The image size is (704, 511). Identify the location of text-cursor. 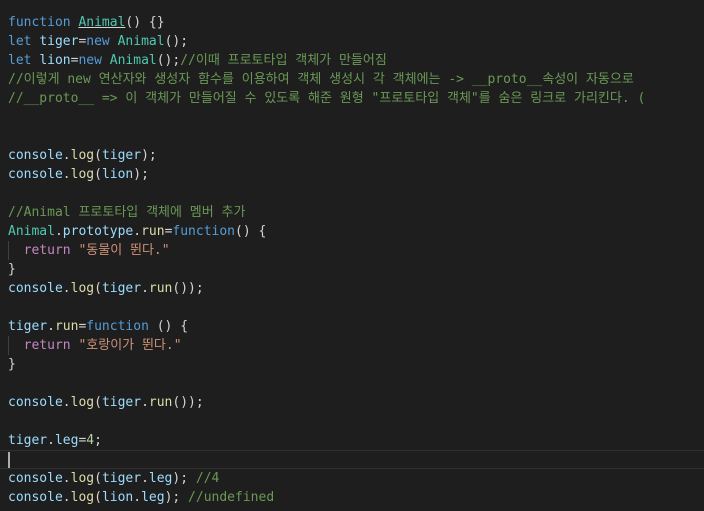
(9, 460).